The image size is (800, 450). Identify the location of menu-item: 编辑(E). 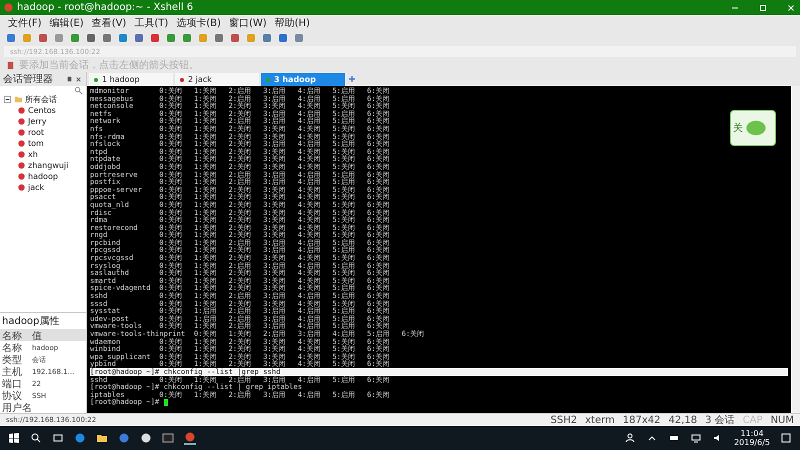
(67, 23).